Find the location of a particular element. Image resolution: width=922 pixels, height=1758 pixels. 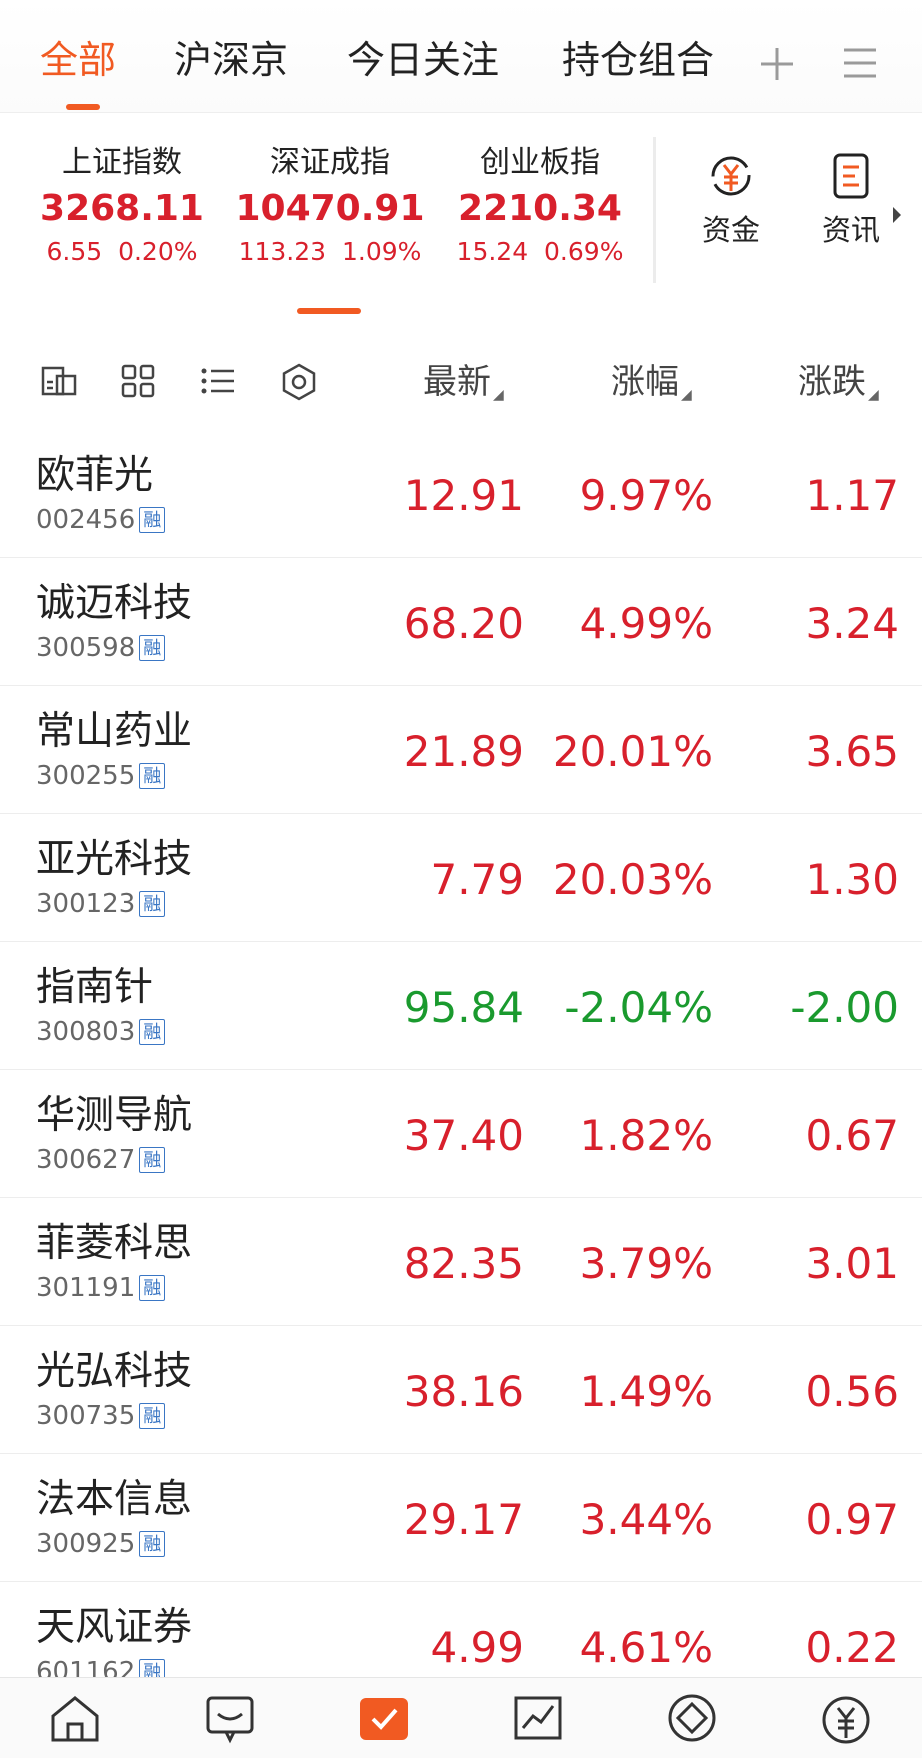

stock-change-pct: 9.97% is located at coordinates (646, 495).